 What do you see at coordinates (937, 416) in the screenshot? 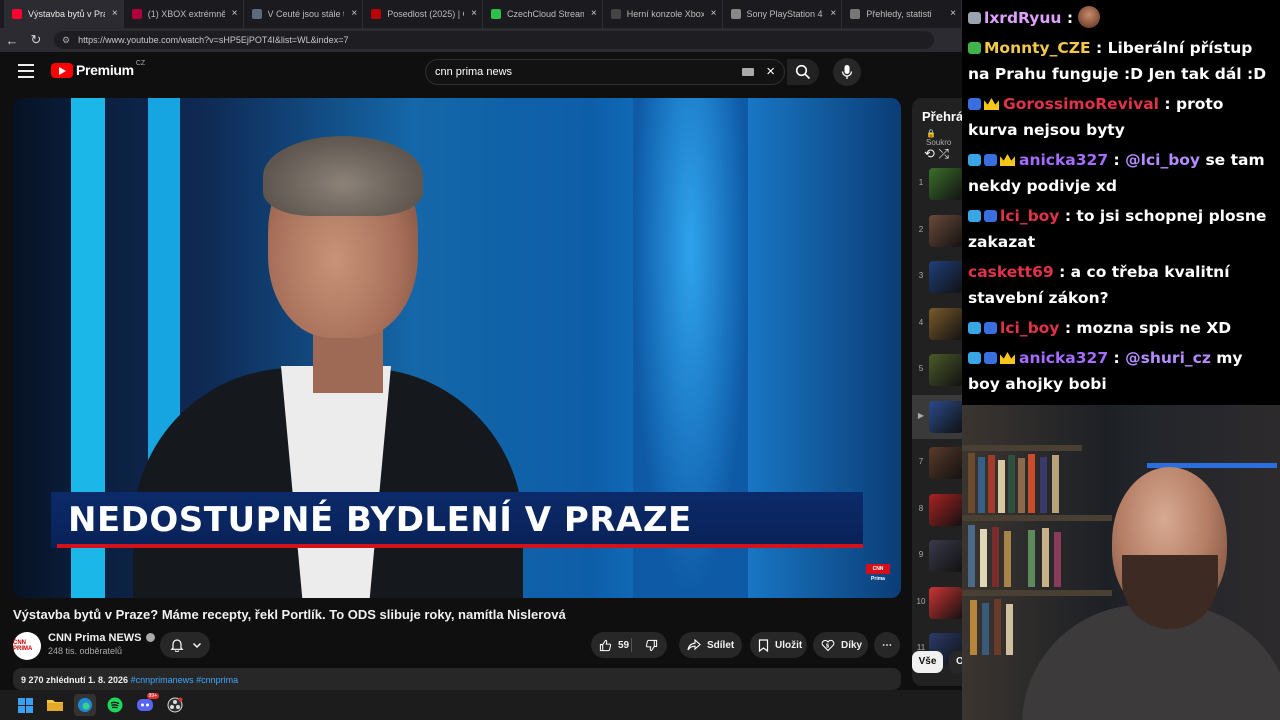
I see `playlist-item: ▶` at bounding box center [937, 416].